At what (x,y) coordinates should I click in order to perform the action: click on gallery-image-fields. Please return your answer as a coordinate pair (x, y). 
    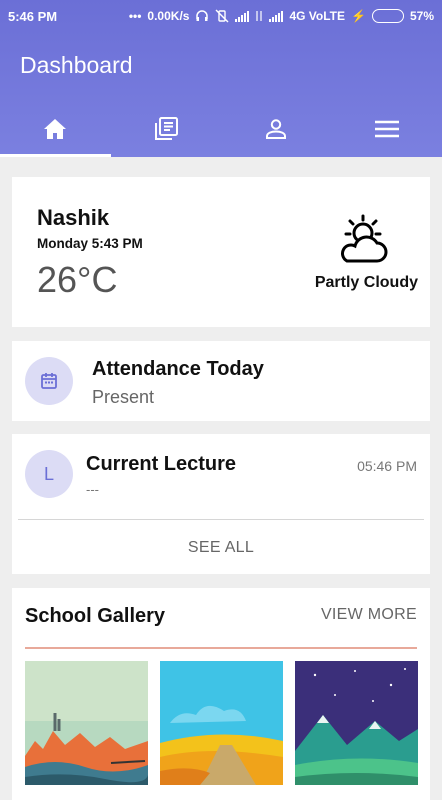
    Looking at the image, I should click on (221, 723).